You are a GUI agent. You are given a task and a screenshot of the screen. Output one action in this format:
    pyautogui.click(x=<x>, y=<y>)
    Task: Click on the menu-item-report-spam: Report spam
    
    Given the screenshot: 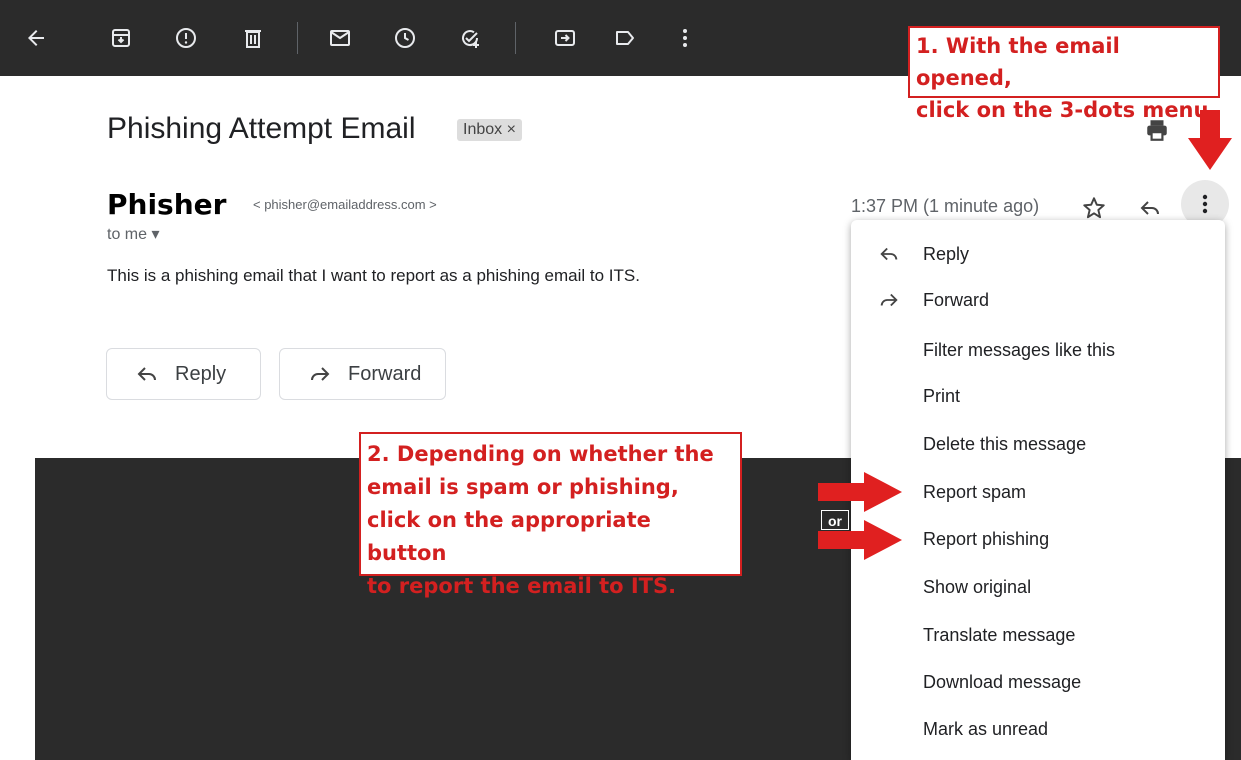 What is the action you would take?
    pyautogui.click(x=1038, y=492)
    